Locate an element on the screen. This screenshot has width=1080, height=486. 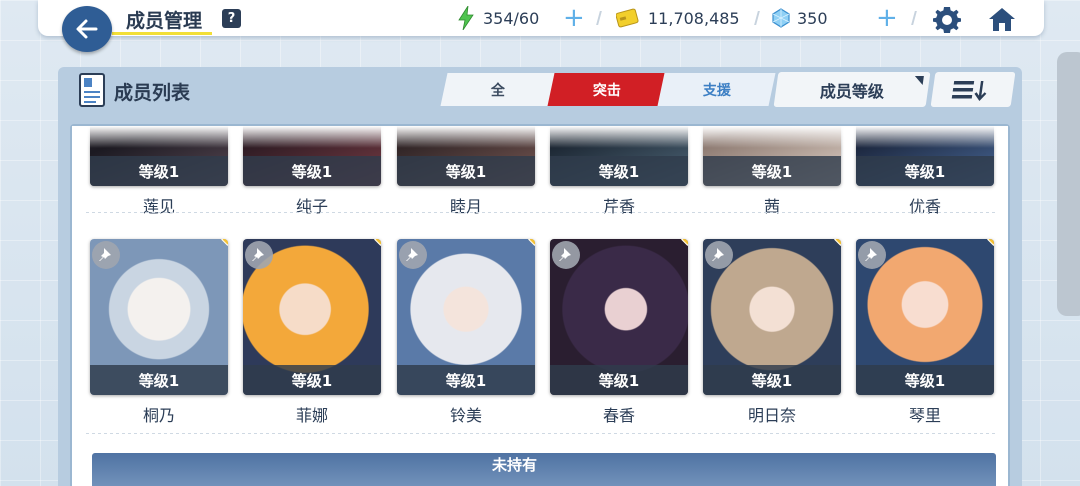
unowned-section-label: 未持有 is located at coordinates (515, 465).